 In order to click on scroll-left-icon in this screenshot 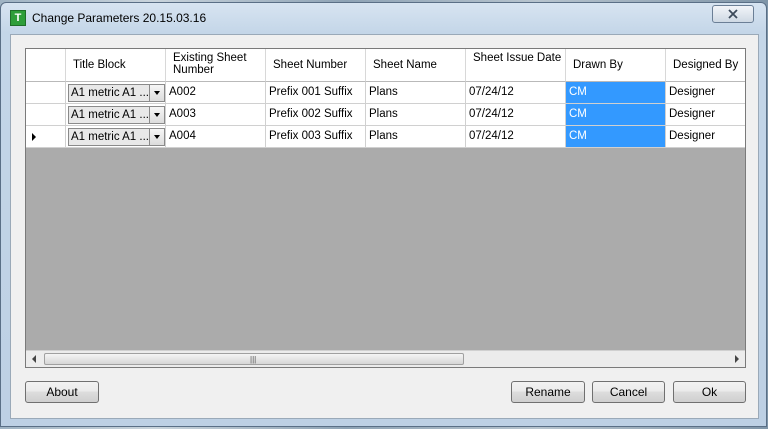, I will do `click(34, 359)`.